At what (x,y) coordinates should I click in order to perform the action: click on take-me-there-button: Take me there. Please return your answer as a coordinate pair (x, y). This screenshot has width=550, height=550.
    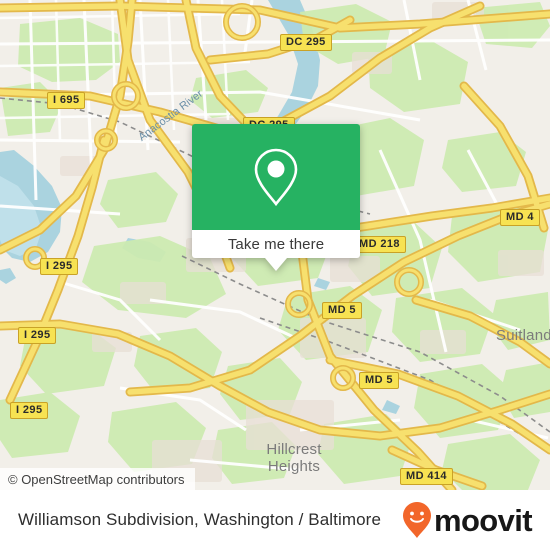
    Looking at the image, I should click on (276, 244).